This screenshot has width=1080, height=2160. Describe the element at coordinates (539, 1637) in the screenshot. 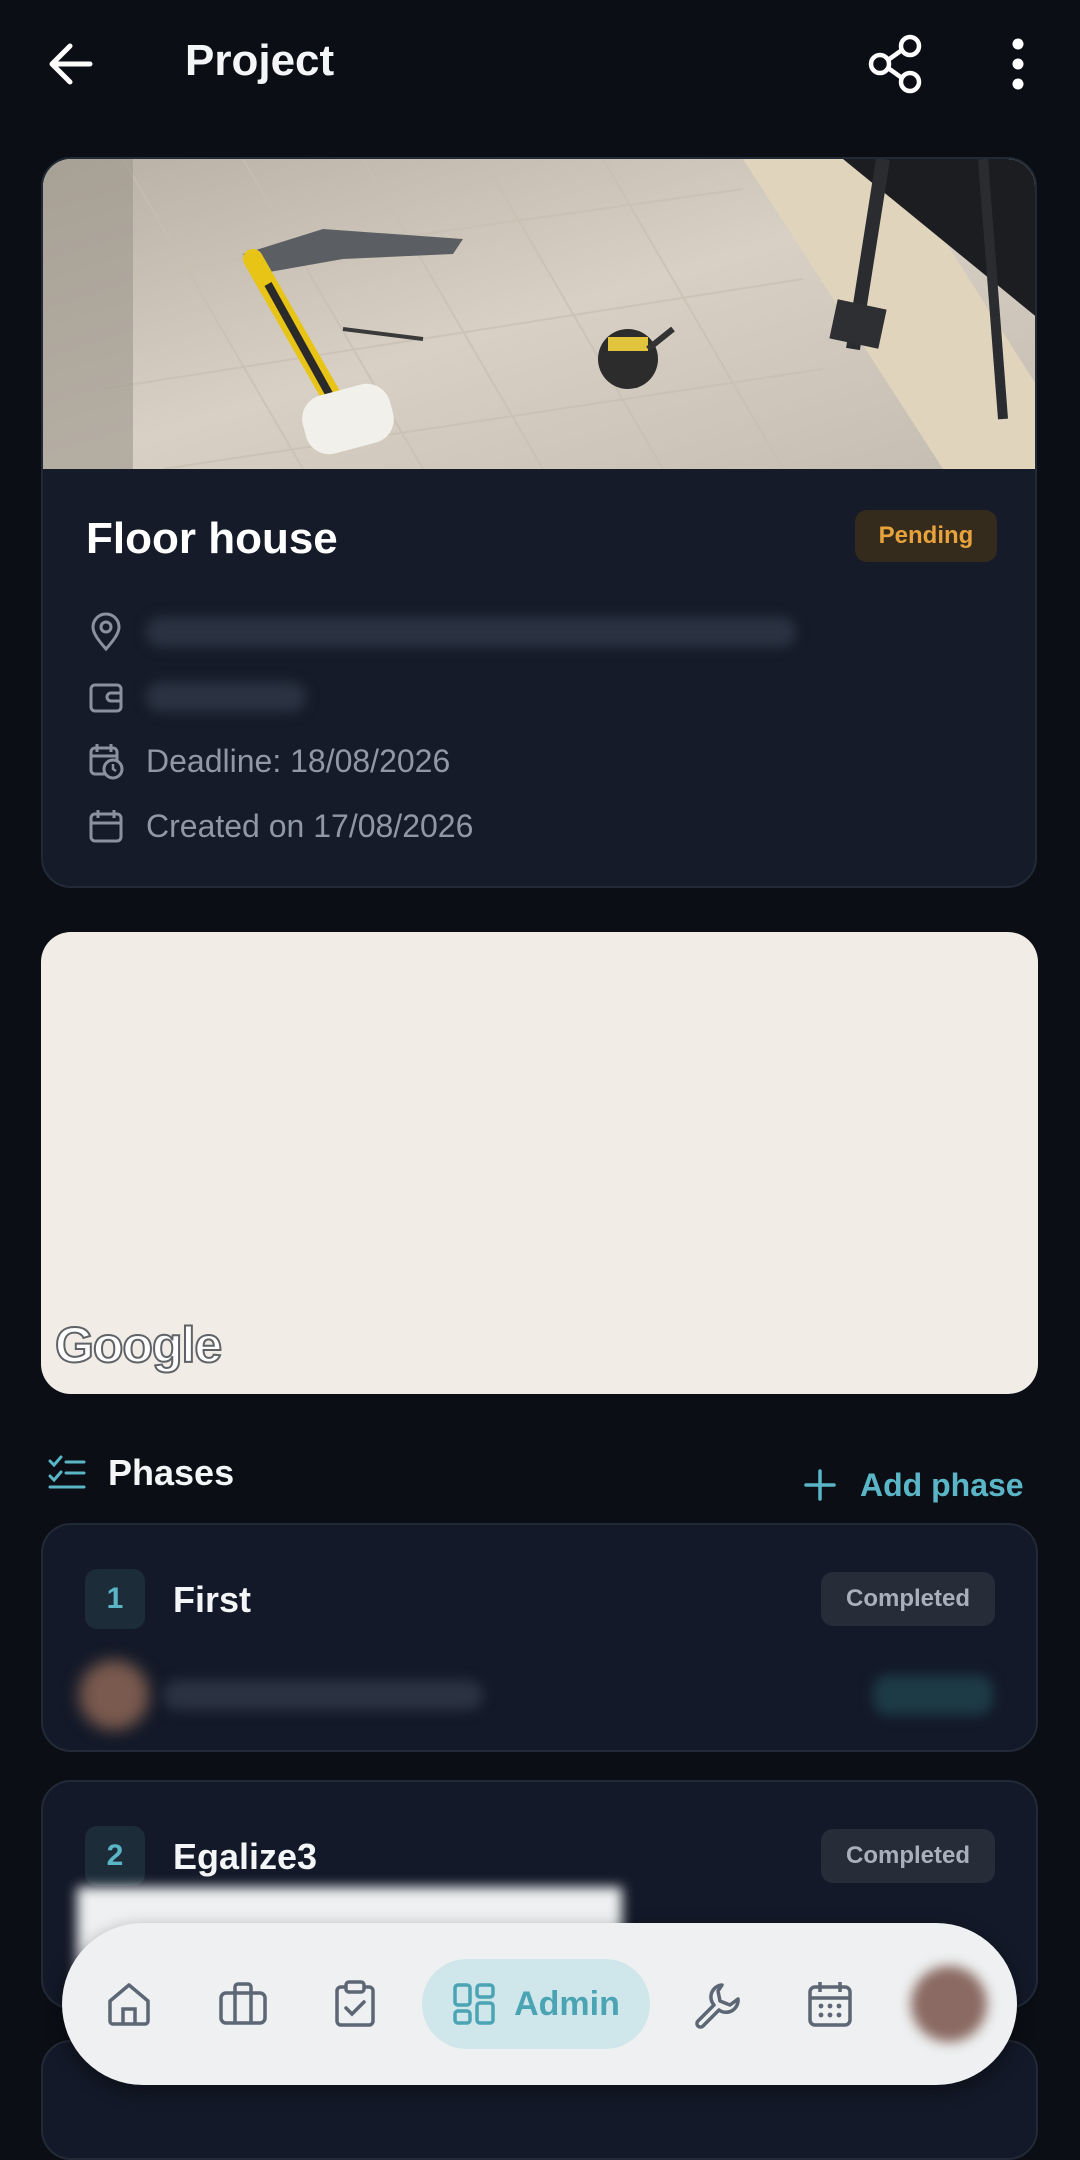

I see `phase-card: 1 First Completed` at that location.